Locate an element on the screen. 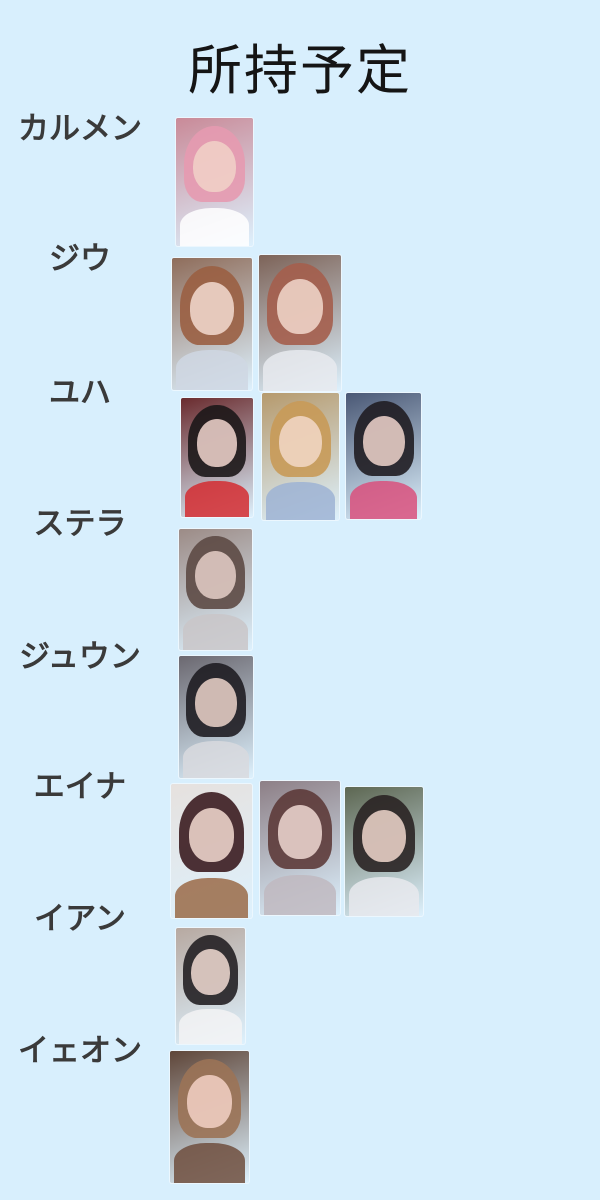 This screenshot has width=600, height=1200. member-name-yeon: イェオン is located at coordinates (80, 1051).